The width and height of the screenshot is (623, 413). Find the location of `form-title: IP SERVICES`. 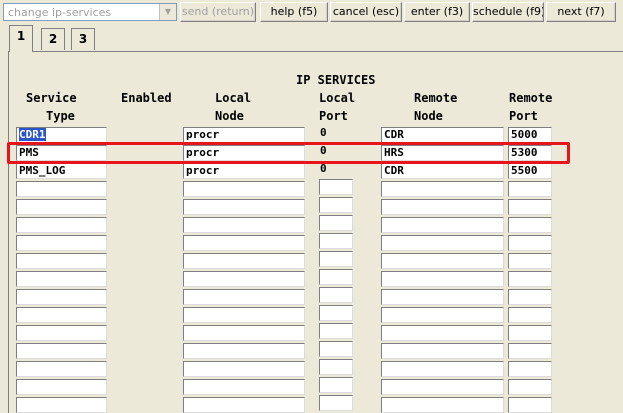

form-title: IP SERVICES is located at coordinates (336, 80).